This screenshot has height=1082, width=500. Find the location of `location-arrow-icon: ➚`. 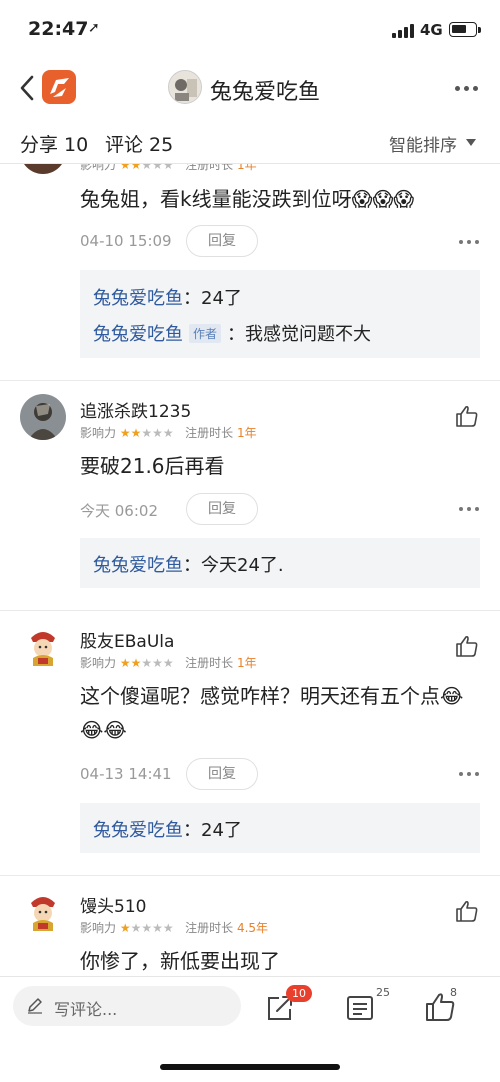

location-arrow-icon: ➚ is located at coordinates (94, 28).